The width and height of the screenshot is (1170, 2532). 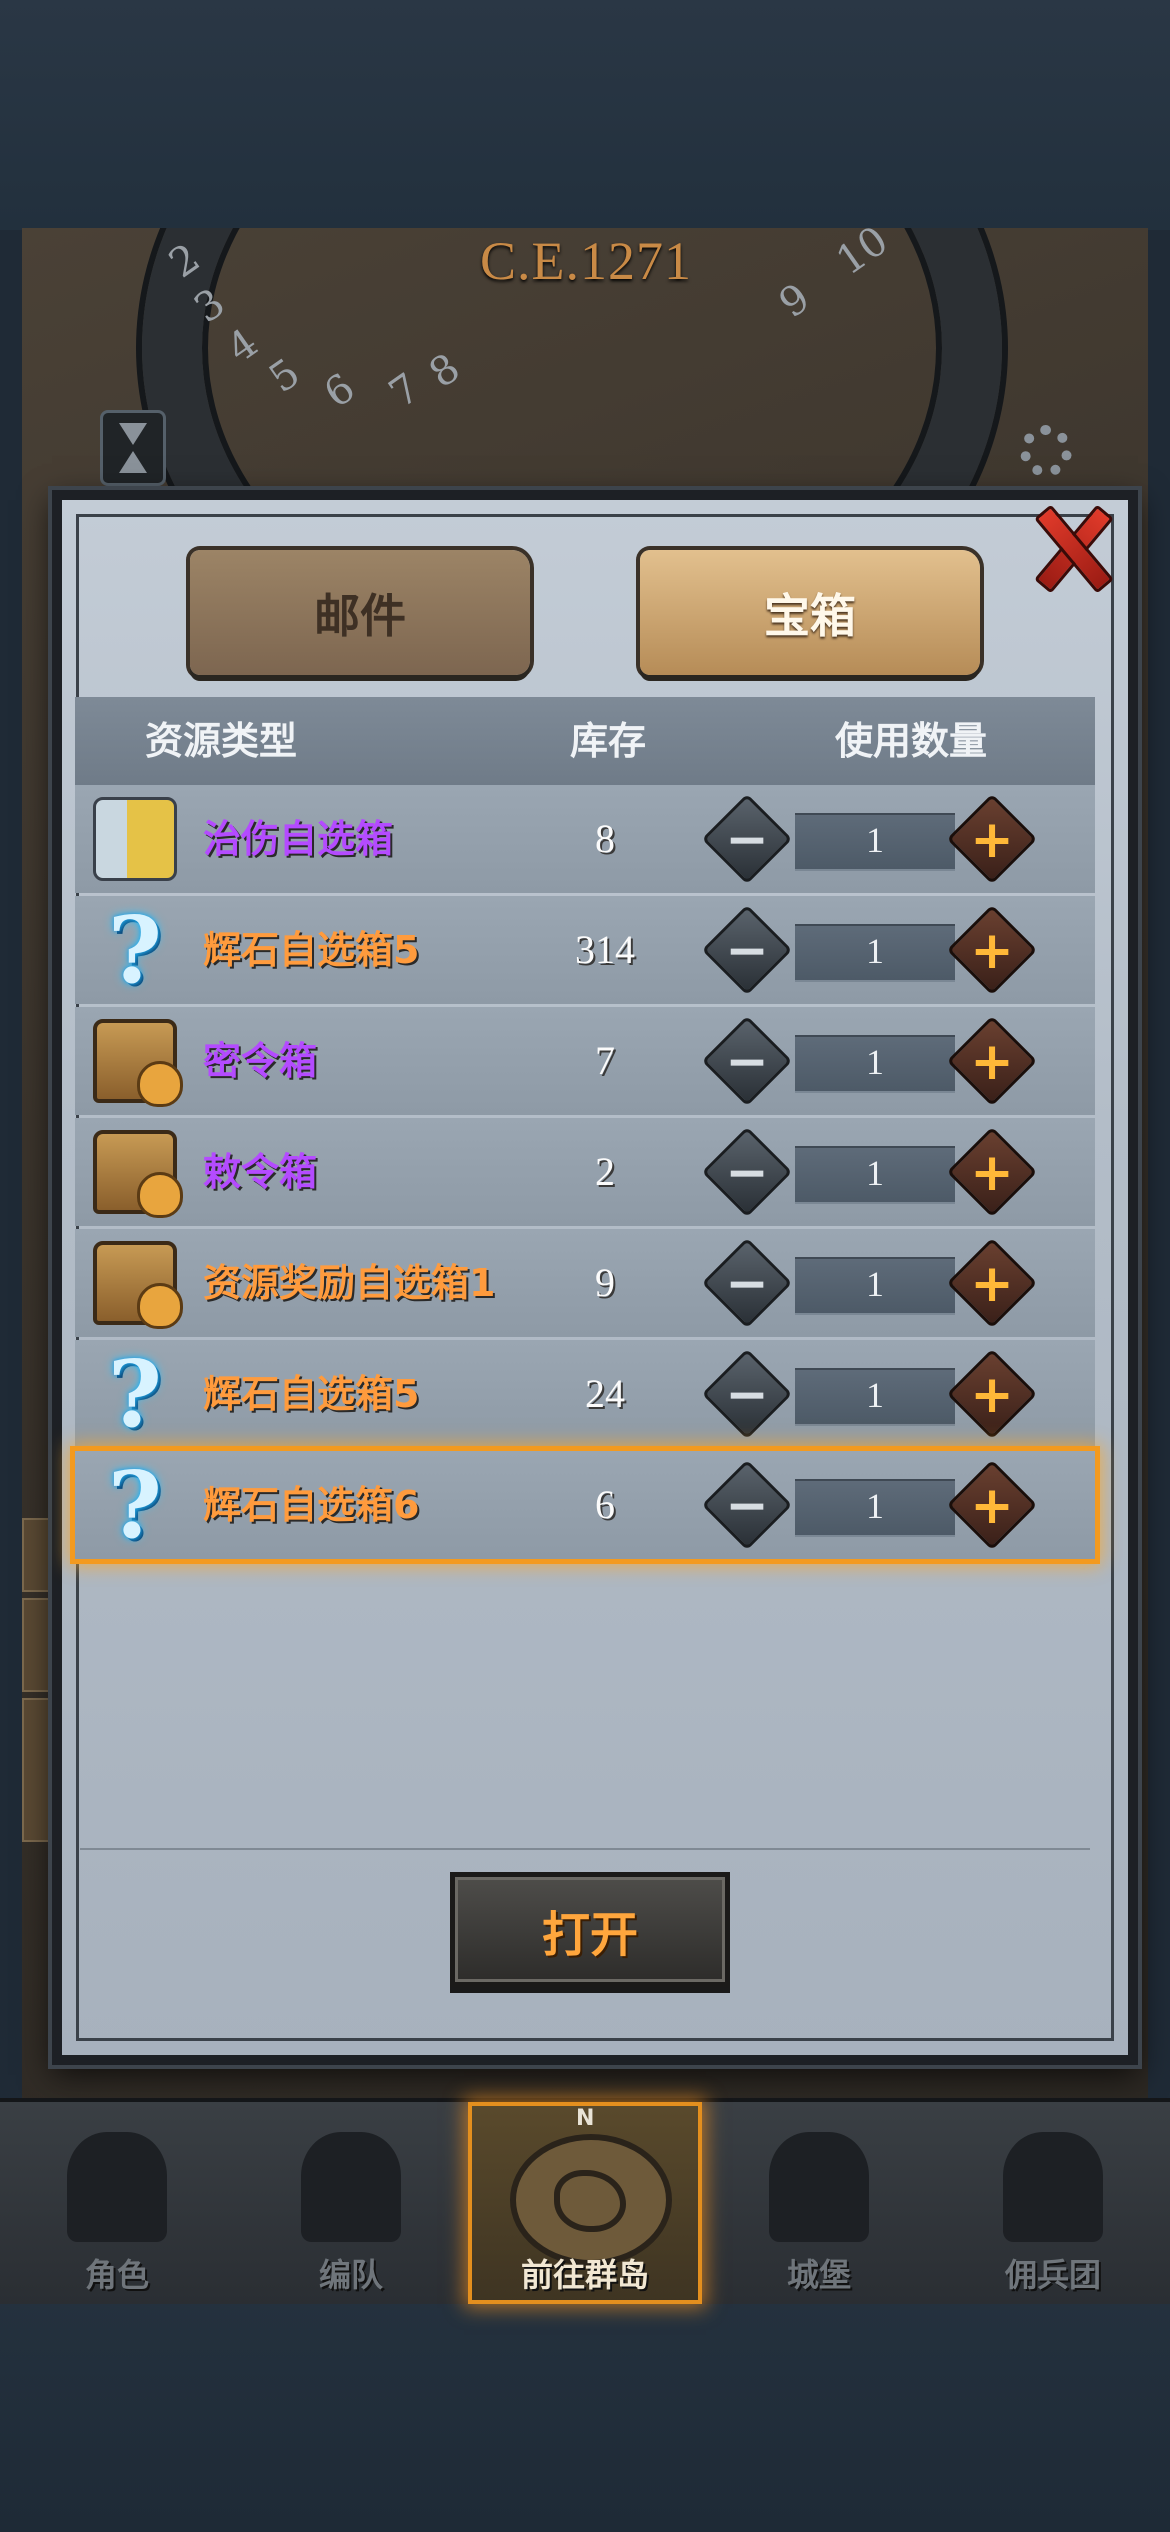 I want to click on knight-icon, so click(x=117, y=2187).